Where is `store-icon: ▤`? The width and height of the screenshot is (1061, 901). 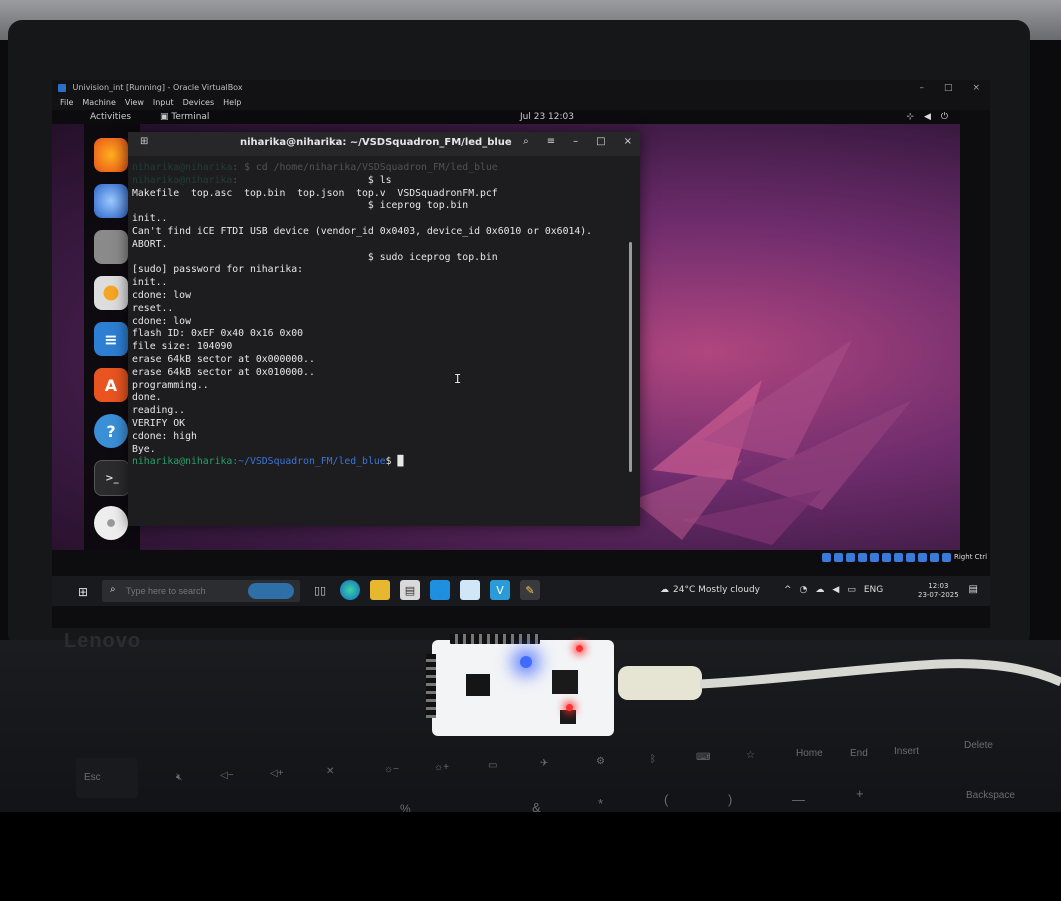
store-icon: ▤ is located at coordinates (410, 590).